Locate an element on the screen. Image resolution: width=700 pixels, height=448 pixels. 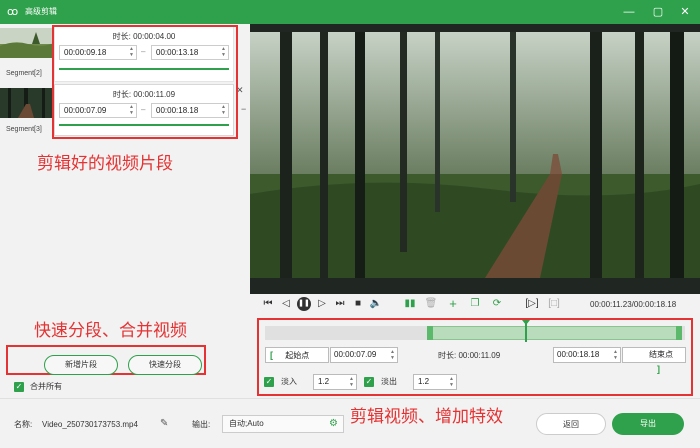
minus-icon: − is located at coordinates (243, 109).